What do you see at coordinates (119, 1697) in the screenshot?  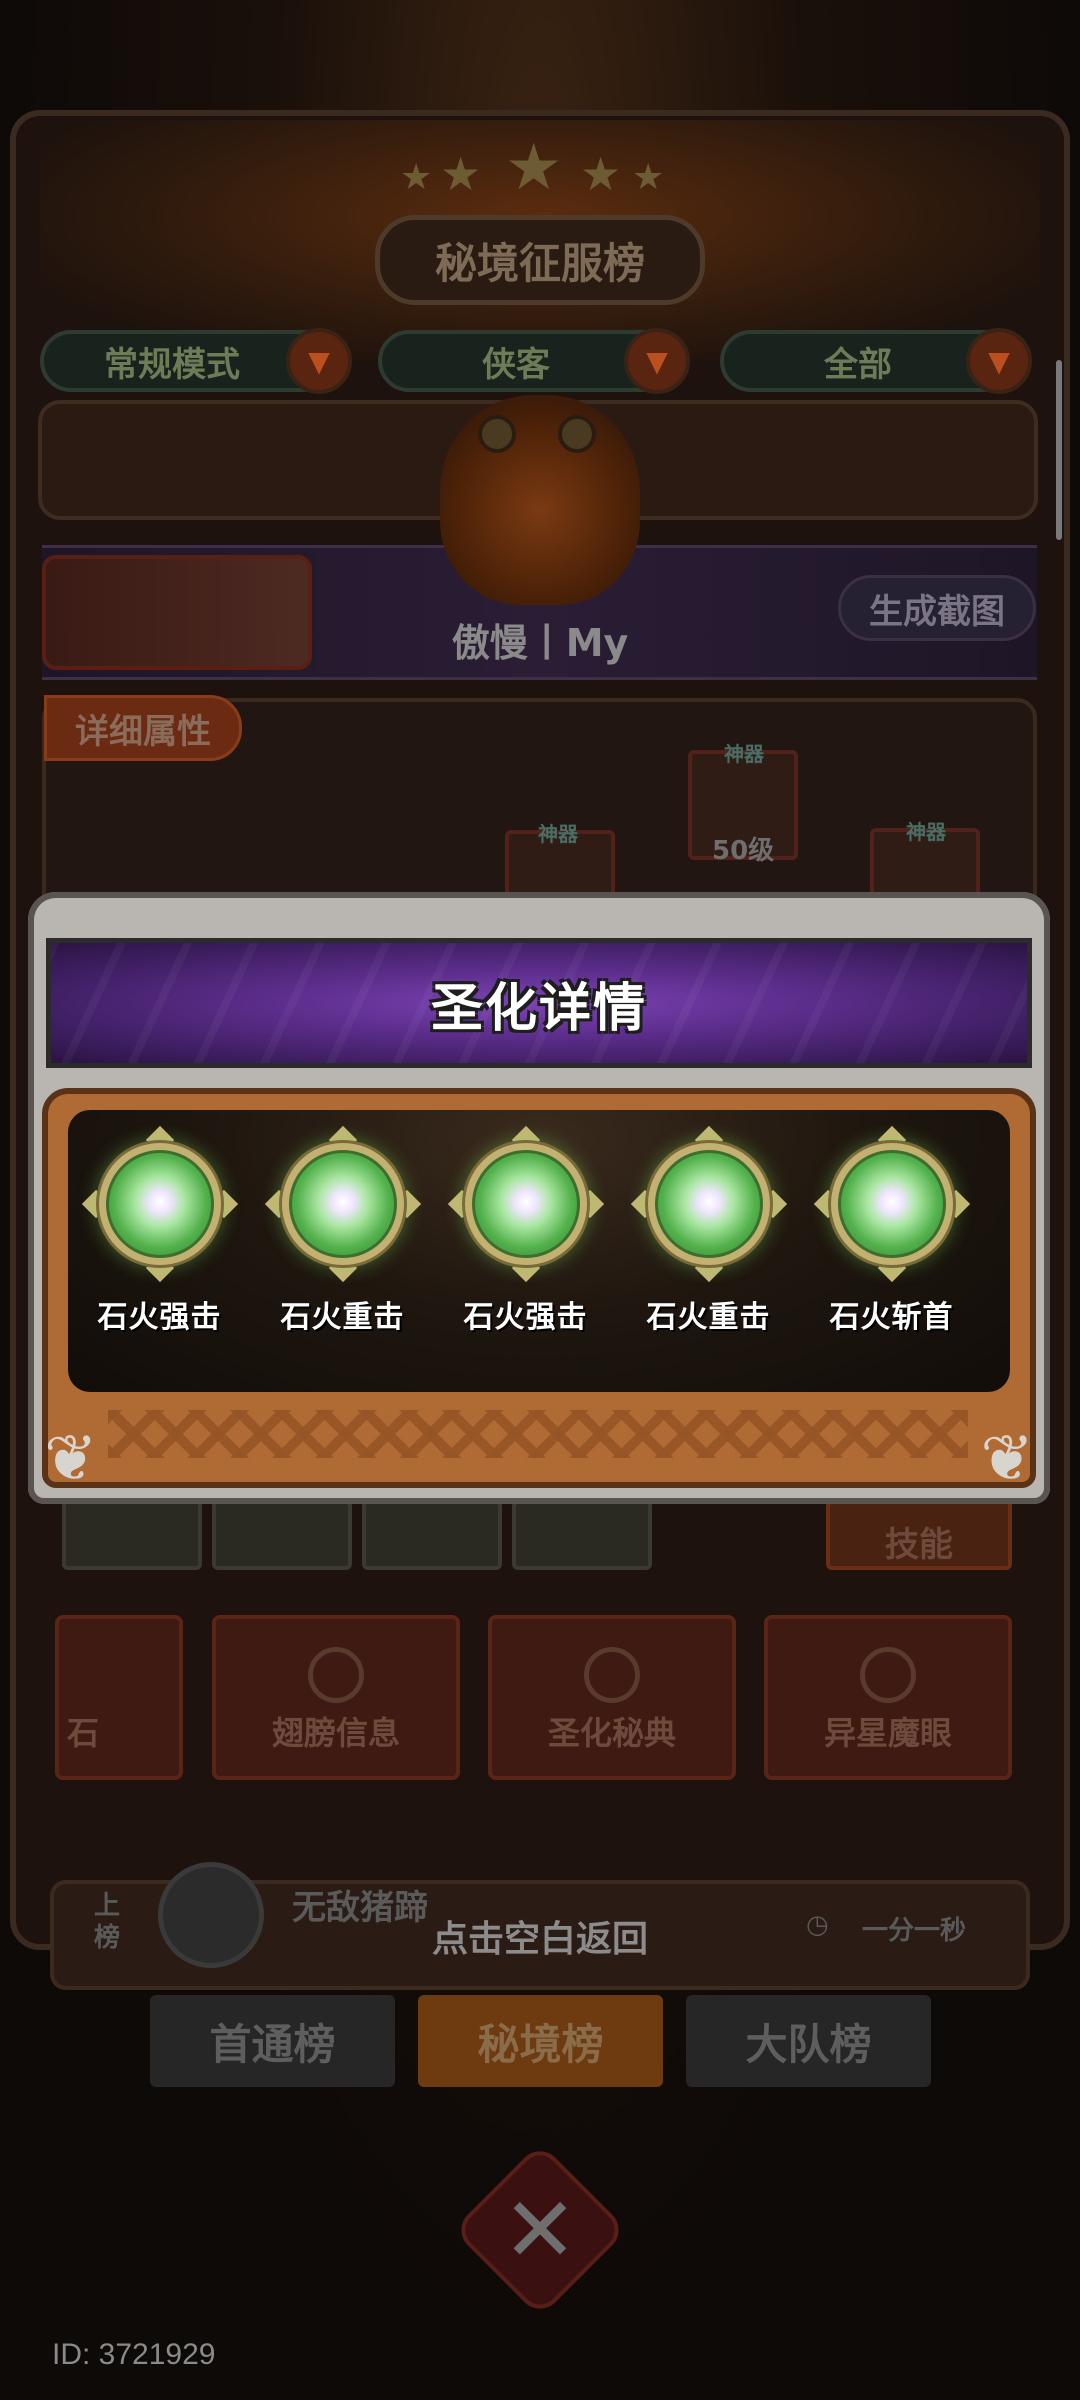 I see `menu-button-partial: 石` at bounding box center [119, 1697].